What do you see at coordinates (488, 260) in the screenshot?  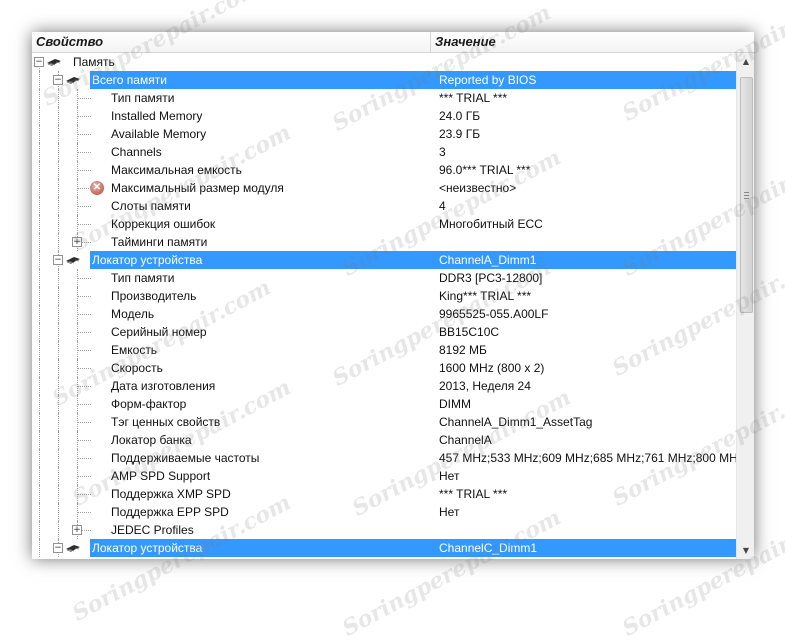 I see `property-value: ChannelA_Dimm1` at bounding box center [488, 260].